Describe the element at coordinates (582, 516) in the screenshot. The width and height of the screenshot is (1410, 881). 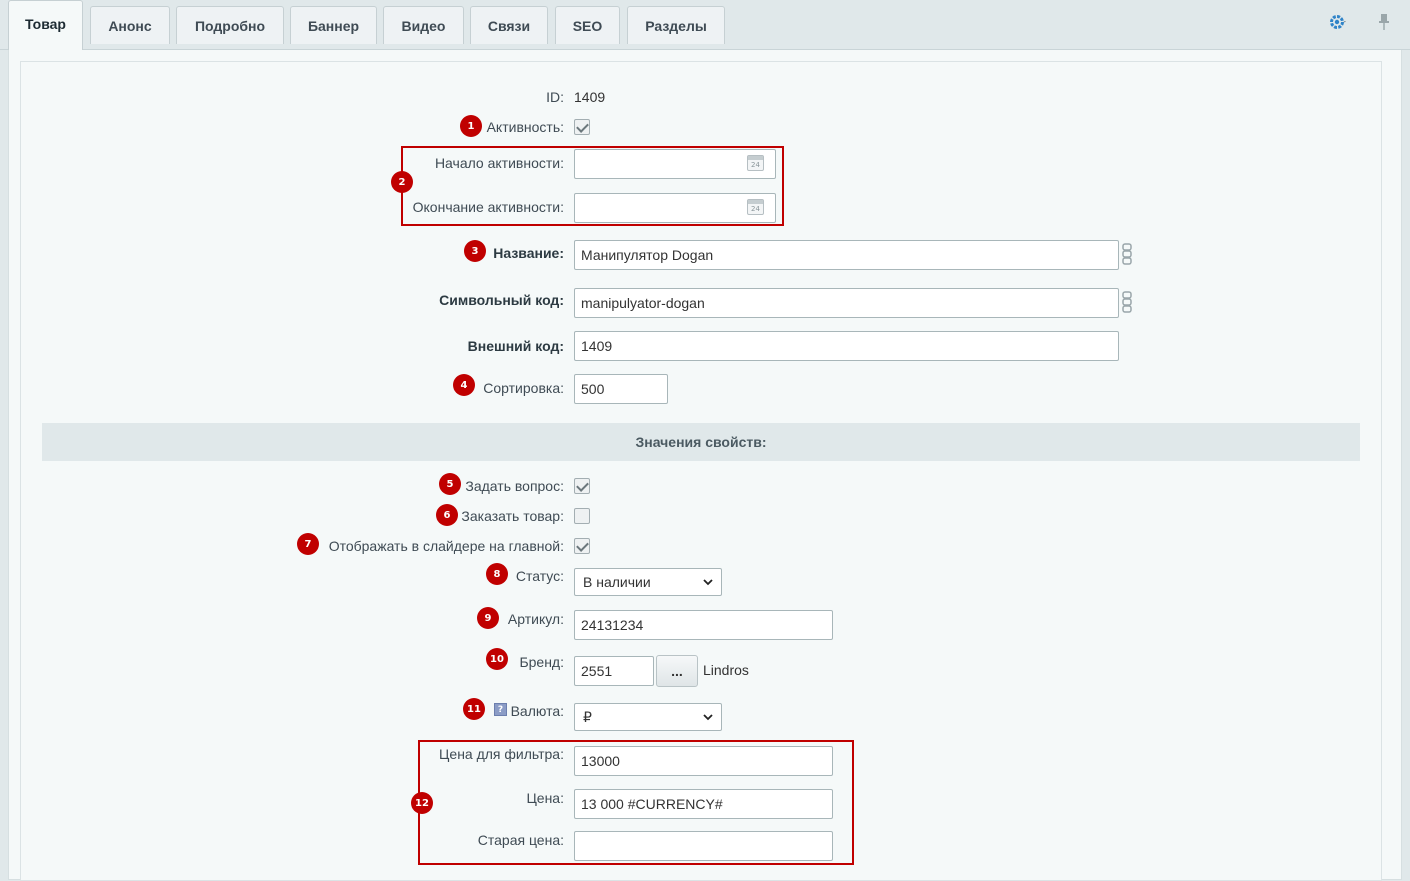
I see `order-checkbox` at that location.